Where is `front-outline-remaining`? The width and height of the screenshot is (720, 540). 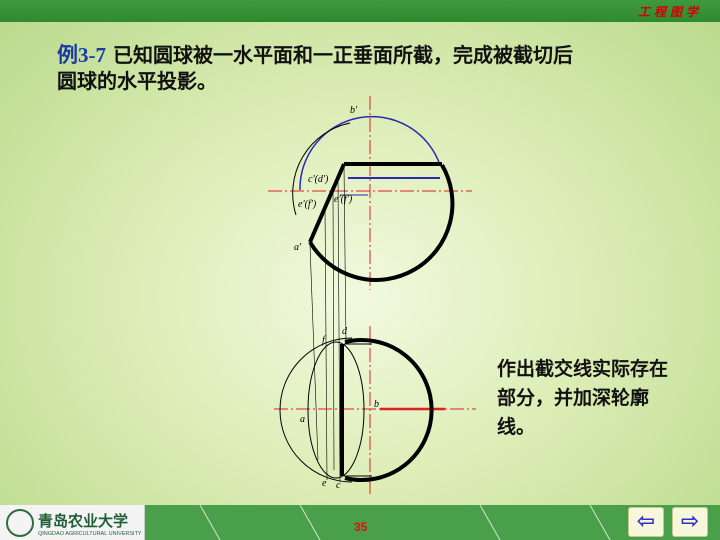 front-outline-remaining is located at coordinates (381, 222).